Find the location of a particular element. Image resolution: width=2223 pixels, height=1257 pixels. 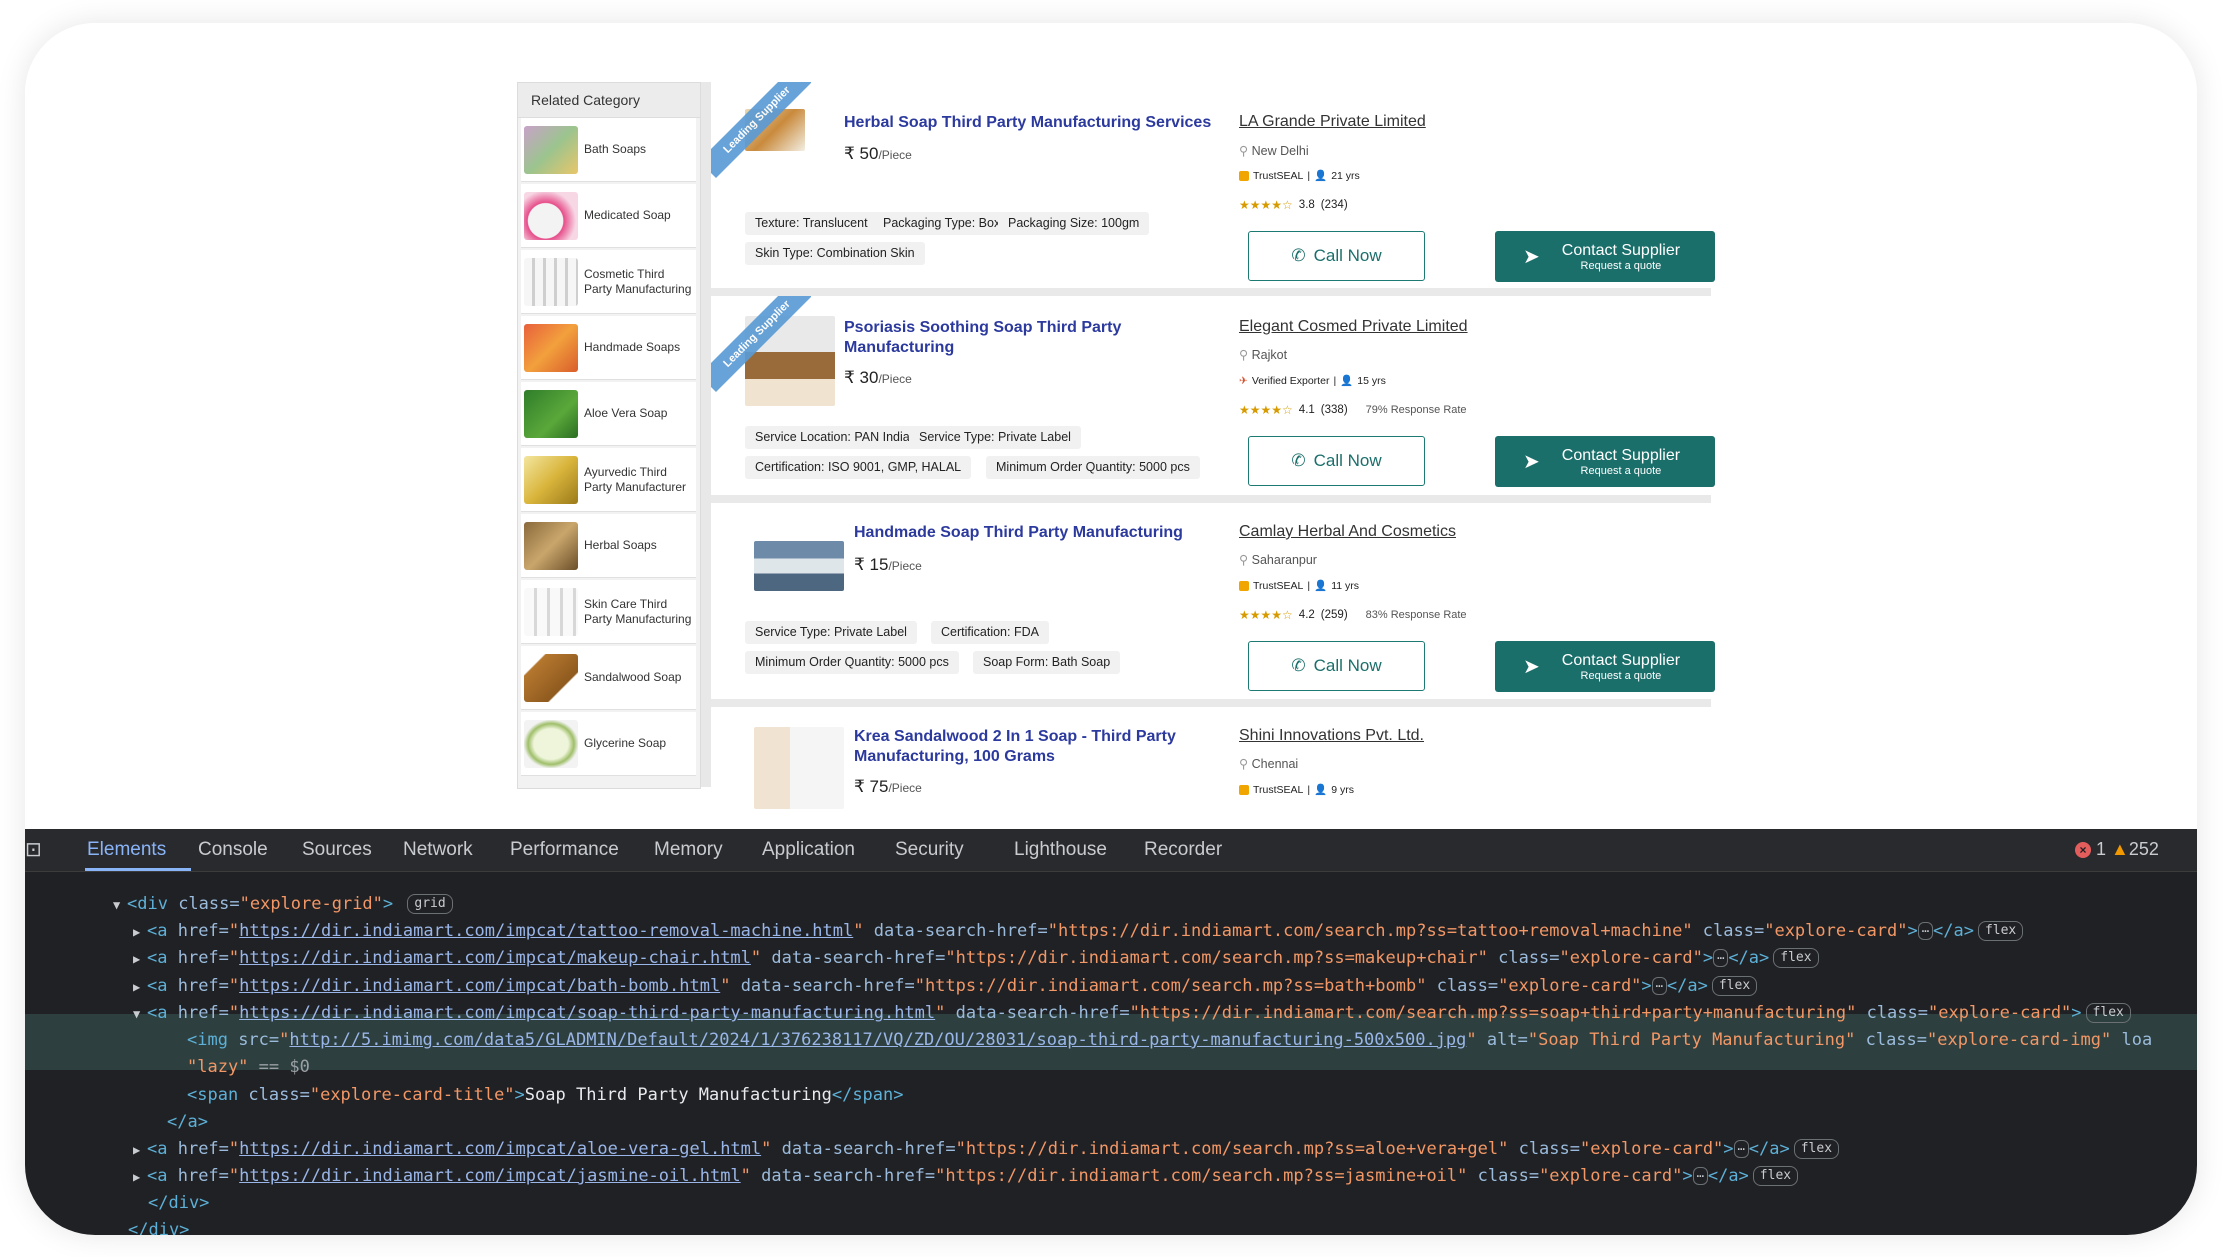

sidebar-item-sandalwood-soap: Sandalwood Soap is located at coordinates (608, 678).